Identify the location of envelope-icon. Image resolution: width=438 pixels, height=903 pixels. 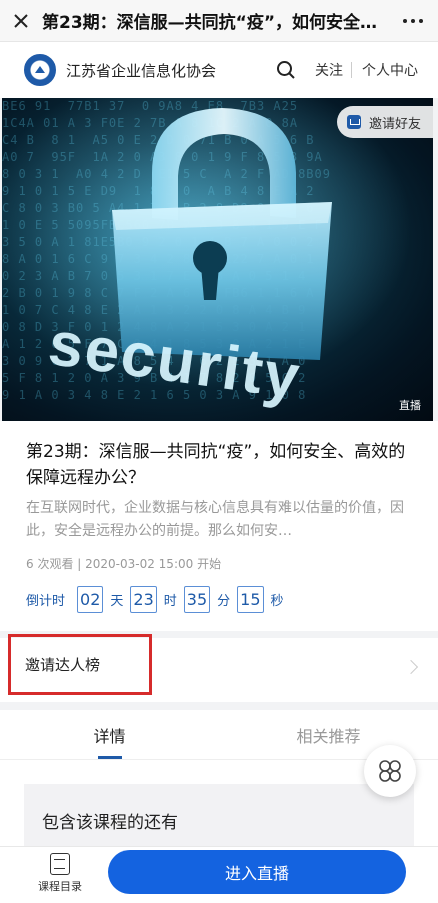
(353, 122).